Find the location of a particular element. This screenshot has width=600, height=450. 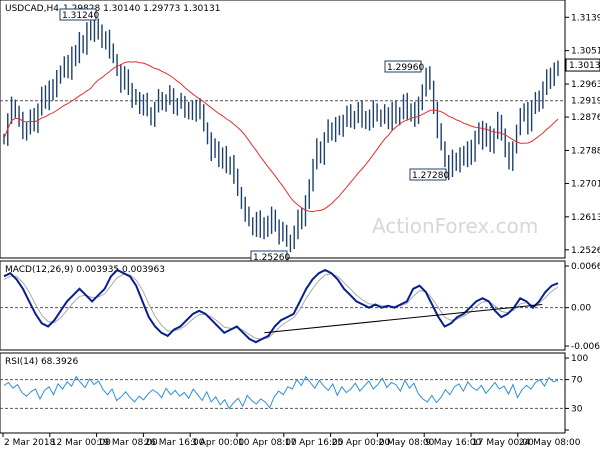

price-y-tick-label: 1.27010 is located at coordinates (585, 184).